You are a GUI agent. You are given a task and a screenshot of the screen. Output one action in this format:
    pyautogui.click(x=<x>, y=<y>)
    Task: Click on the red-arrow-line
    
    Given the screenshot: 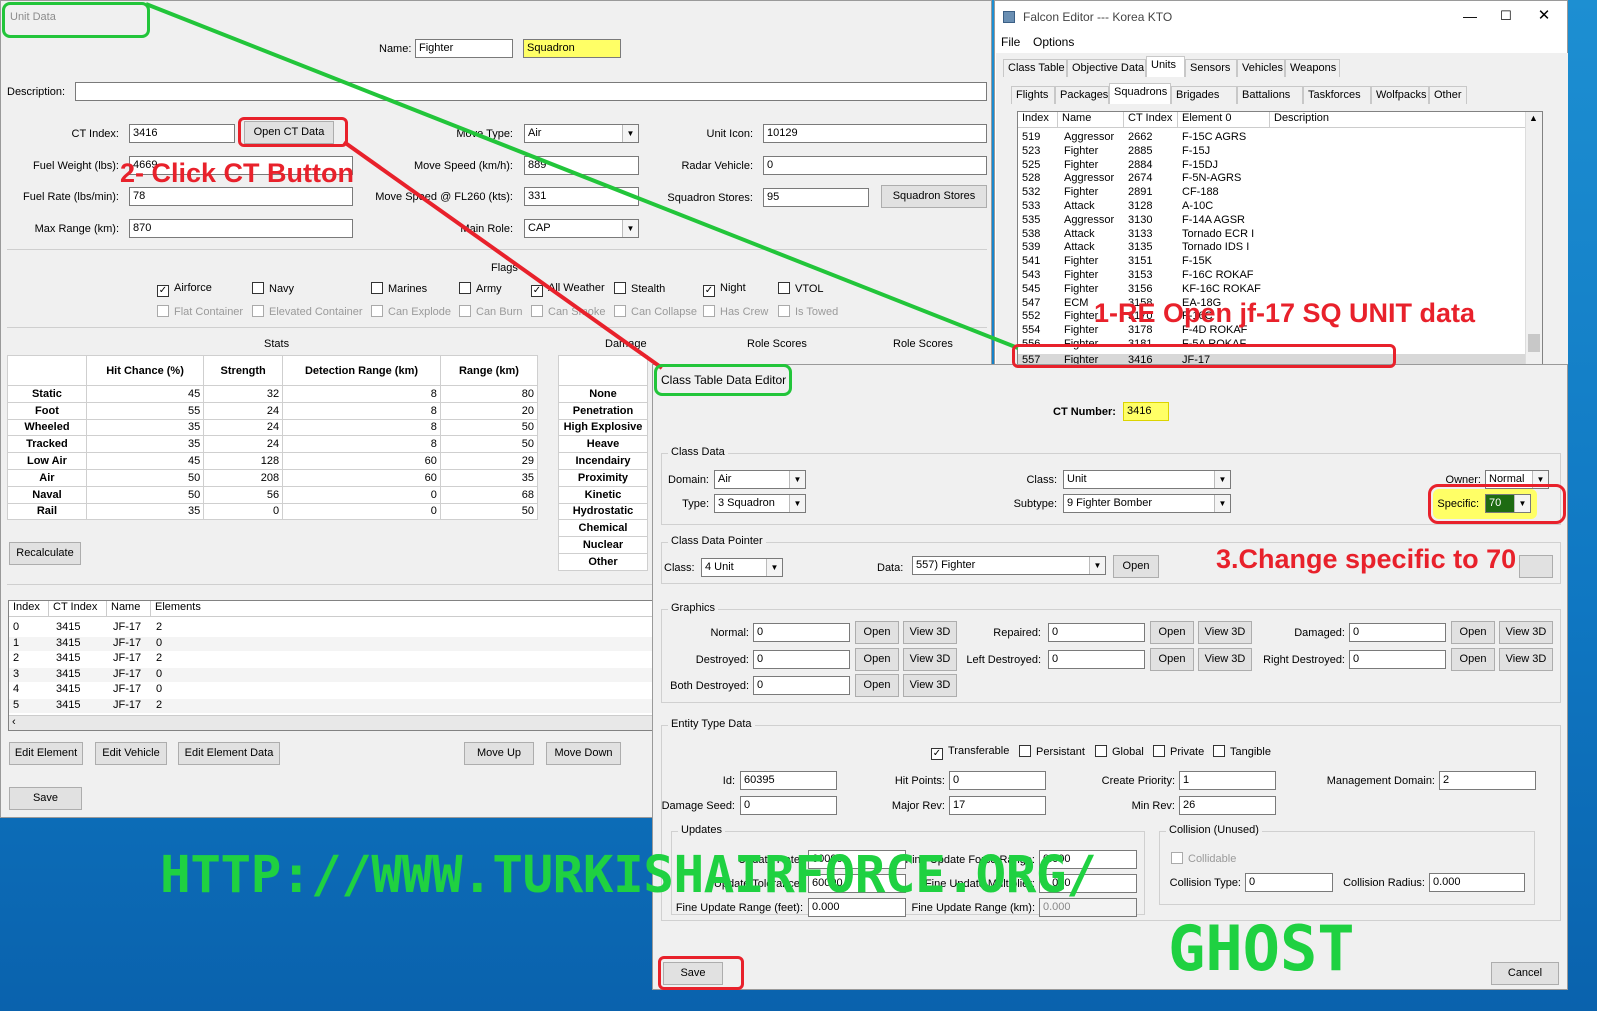 What is the action you would take?
    pyautogui.click(x=503, y=255)
    